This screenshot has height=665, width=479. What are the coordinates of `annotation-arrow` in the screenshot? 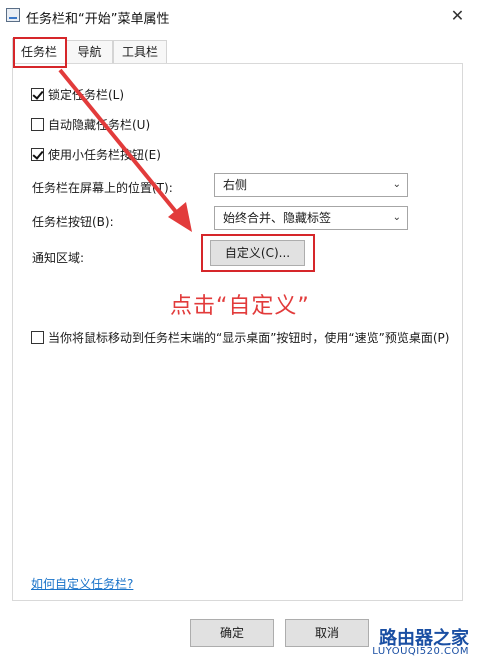 It's located at (125, 150).